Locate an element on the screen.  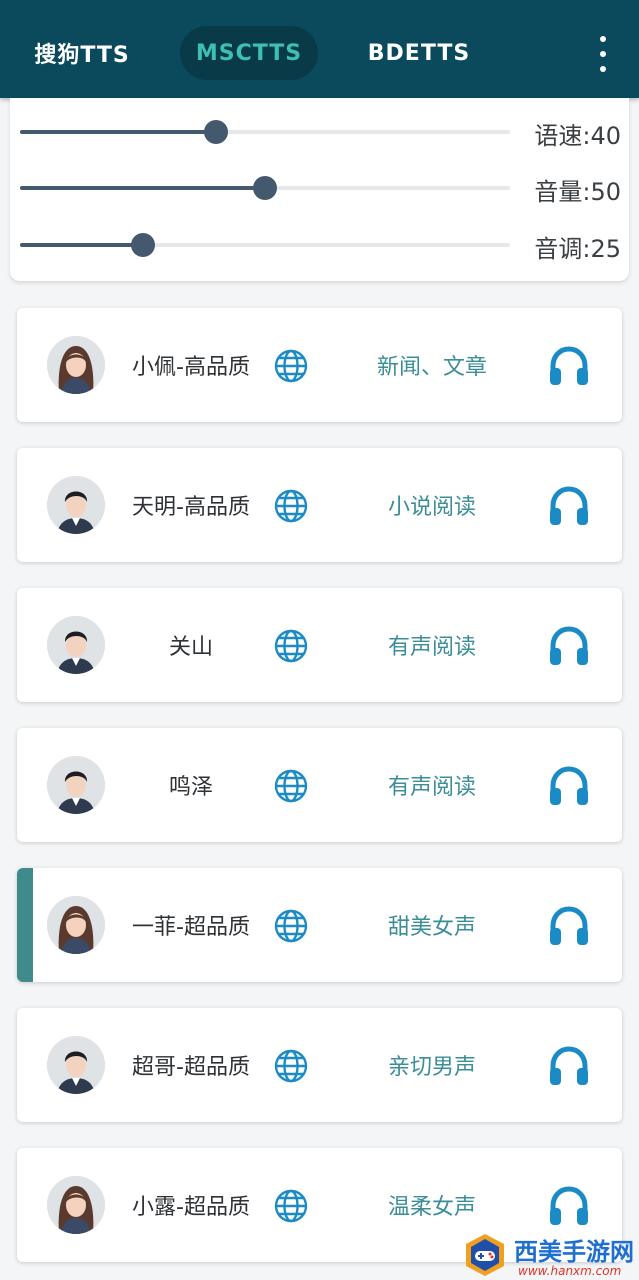
volume-slider is located at coordinates (265, 188).